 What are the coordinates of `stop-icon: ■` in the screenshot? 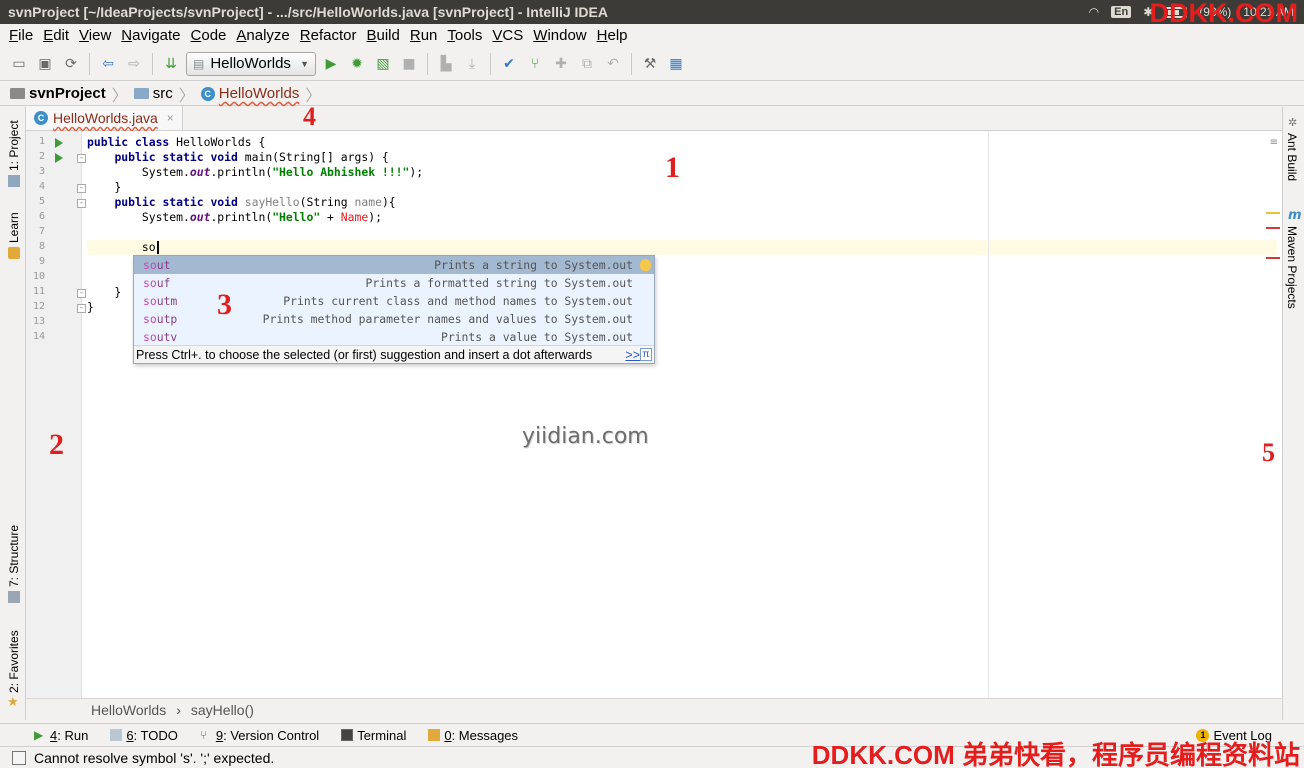 It's located at (409, 64).